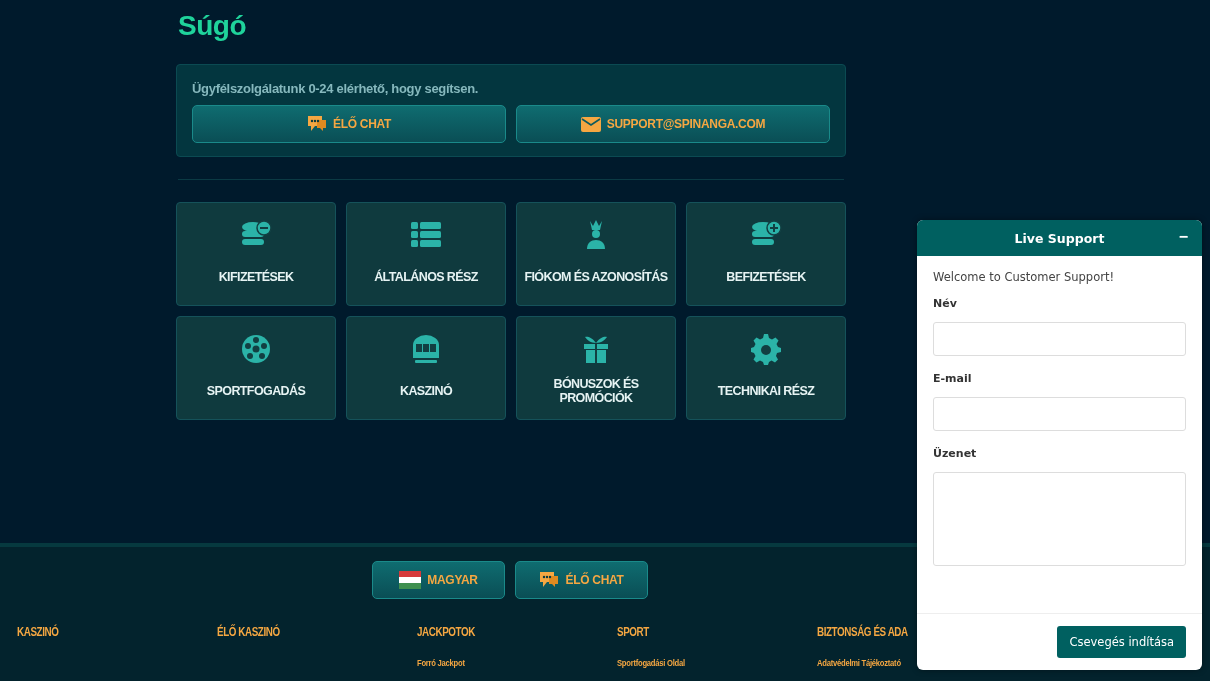 Image resolution: width=1210 pixels, height=681 pixels. Describe the element at coordinates (426, 368) in the screenshot. I see `category-tile: KASZINÓ` at that location.